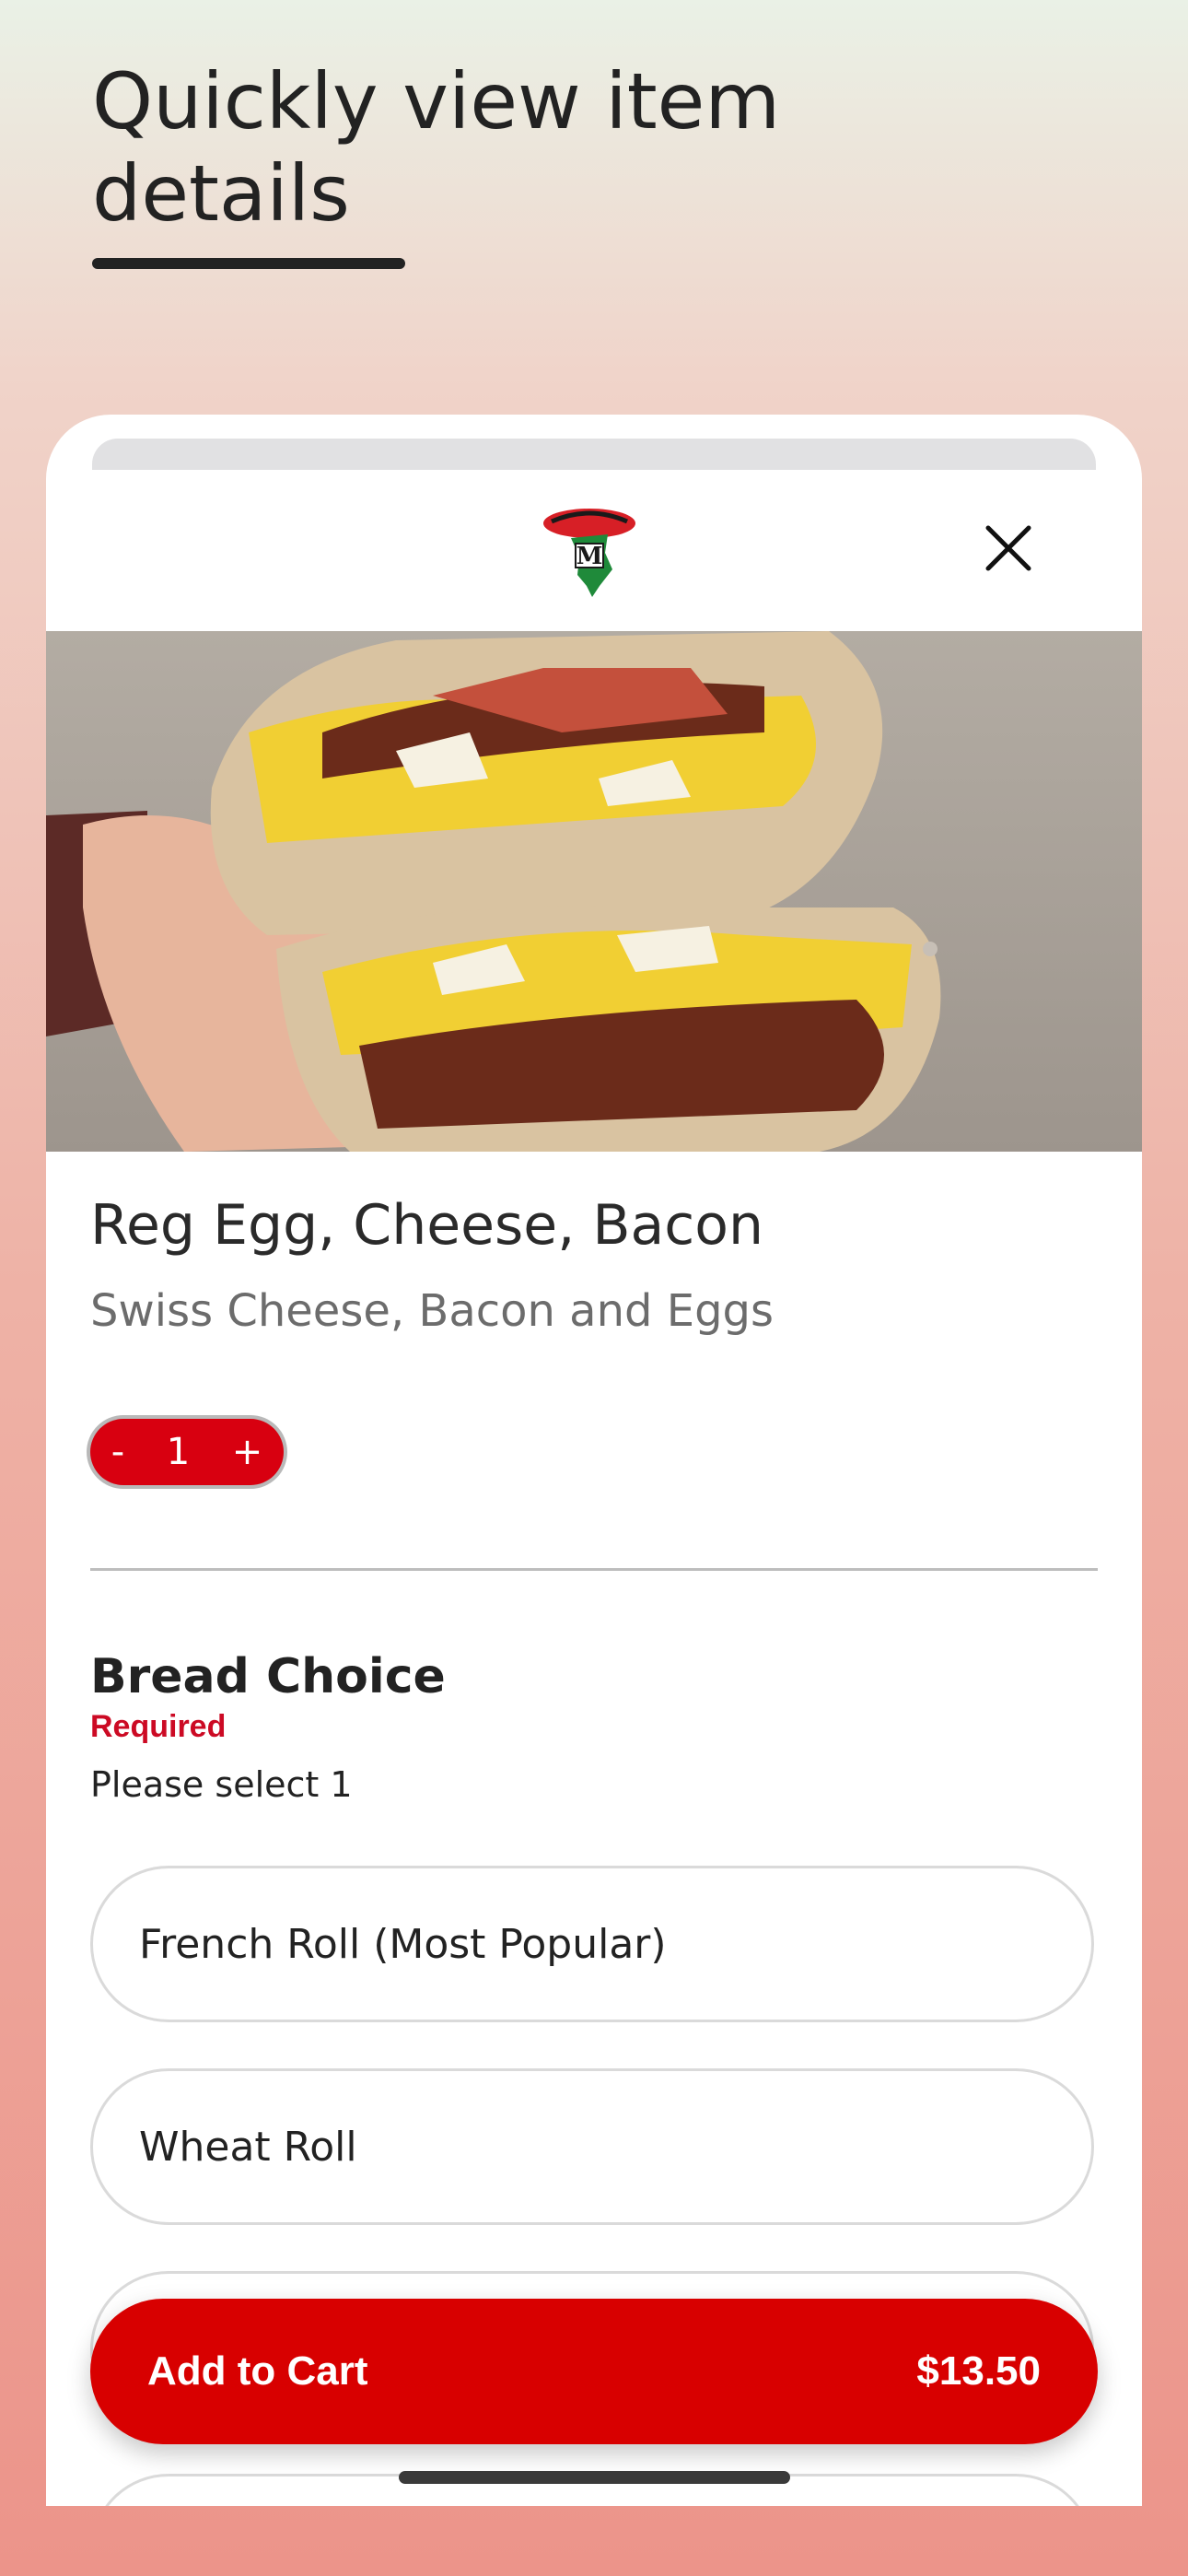 The image size is (1188, 2576). I want to click on bread-choice-title: Bread Choice, so click(268, 1676).